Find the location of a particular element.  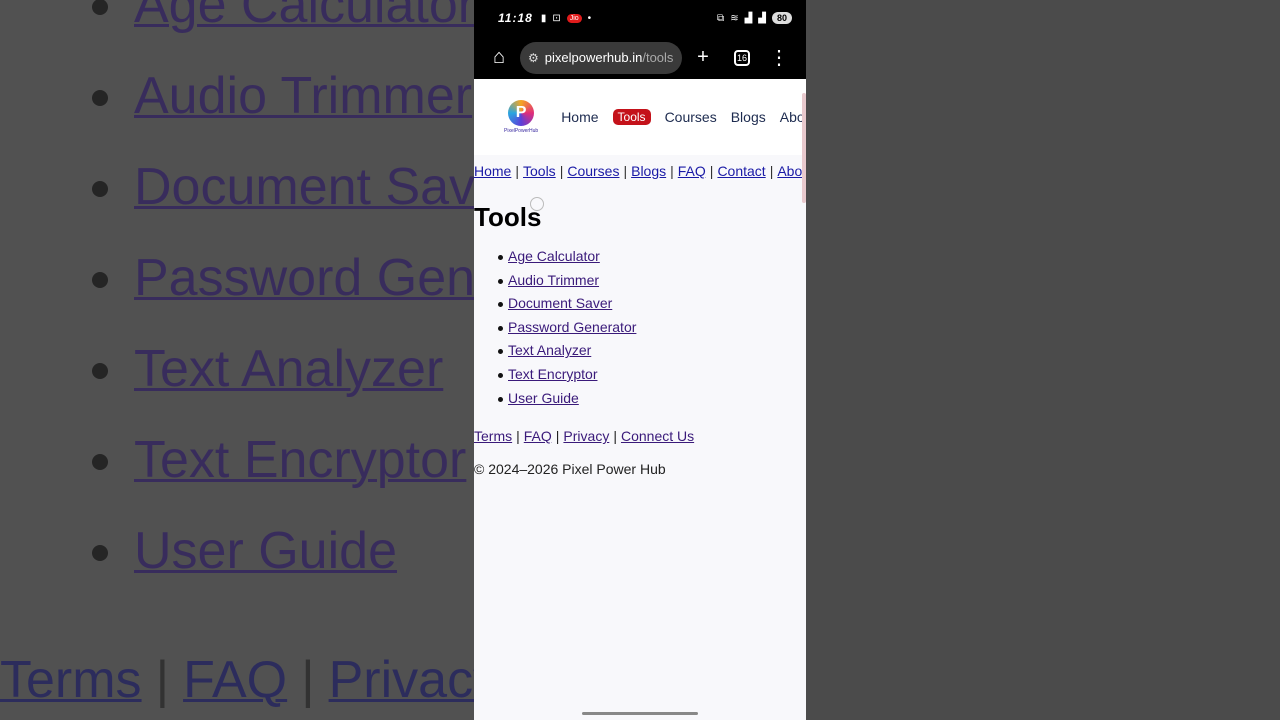

tool-link-text-analyzer: Text Analyzer is located at coordinates (549, 350).